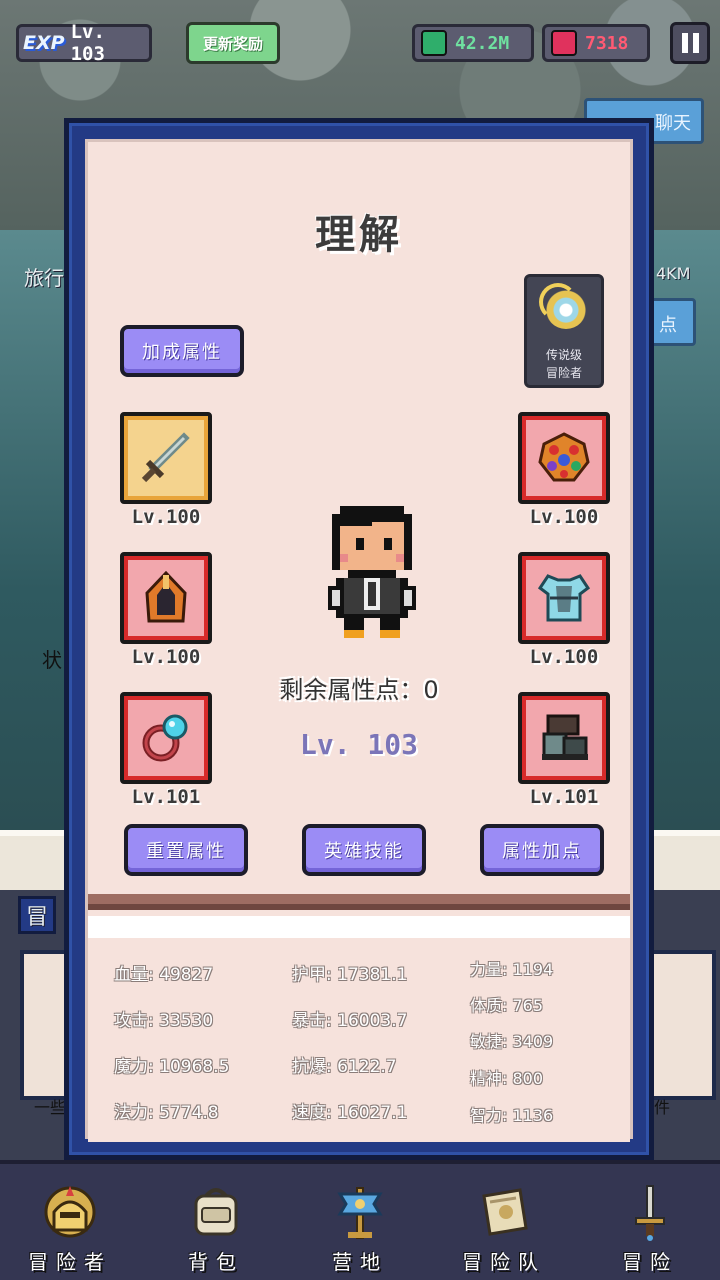 The image size is (720, 1280). Describe the element at coordinates (164, 975) in the screenshot. I see `stat-hp: 血量: 49827` at that location.